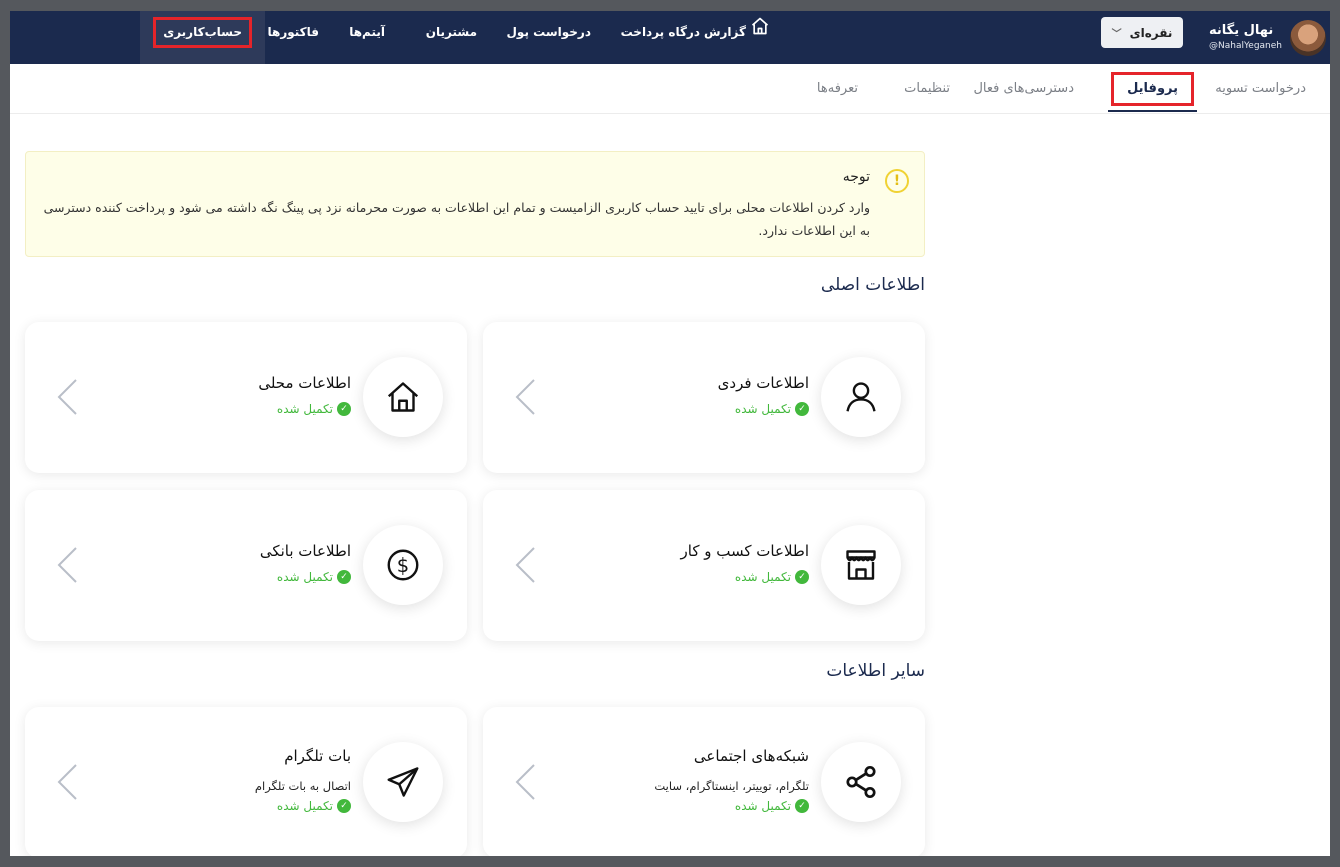 This screenshot has height=867, width=1340. I want to click on tab-tariffs: تعرفه‌ها, so click(837, 89).